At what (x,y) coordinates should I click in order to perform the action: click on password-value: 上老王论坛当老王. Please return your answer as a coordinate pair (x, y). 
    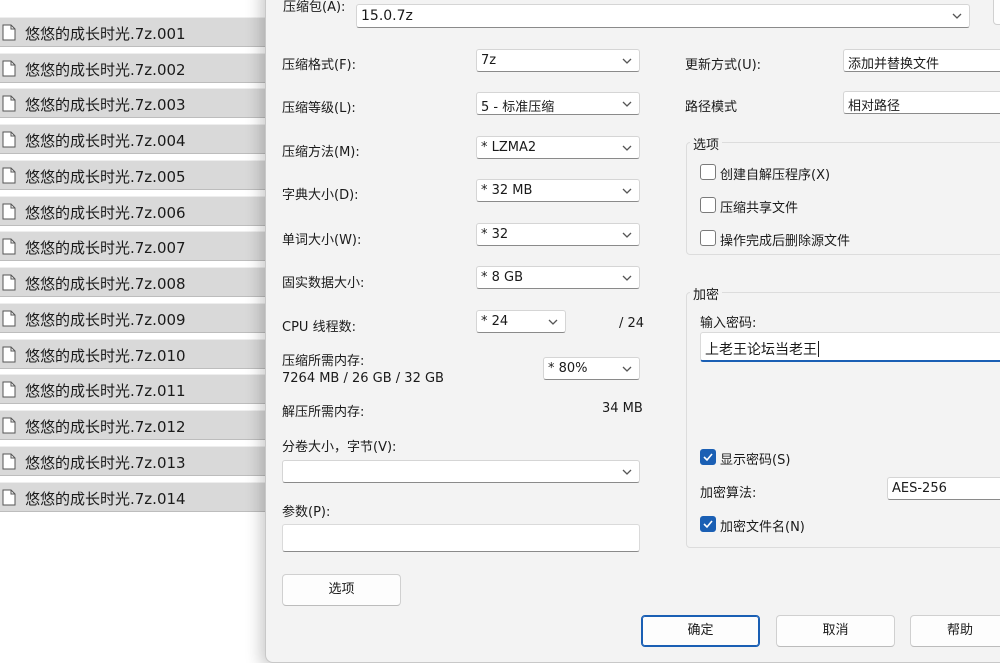
    Looking at the image, I should click on (761, 350).